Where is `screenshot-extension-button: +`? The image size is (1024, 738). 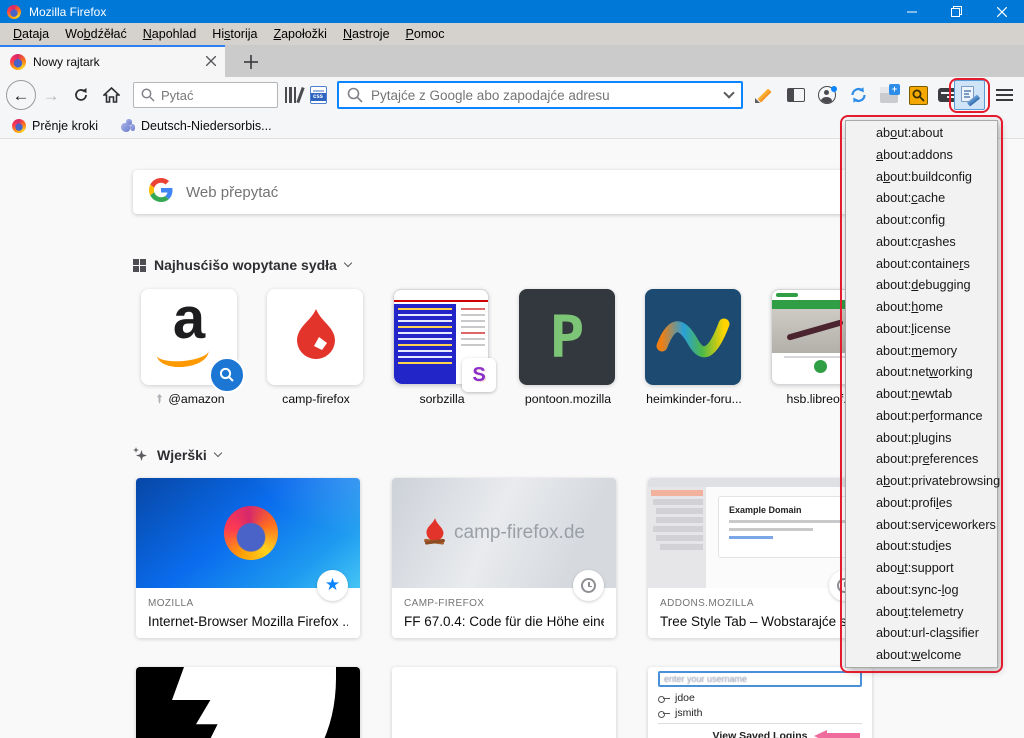
screenshot-extension-button: + is located at coordinates (889, 95).